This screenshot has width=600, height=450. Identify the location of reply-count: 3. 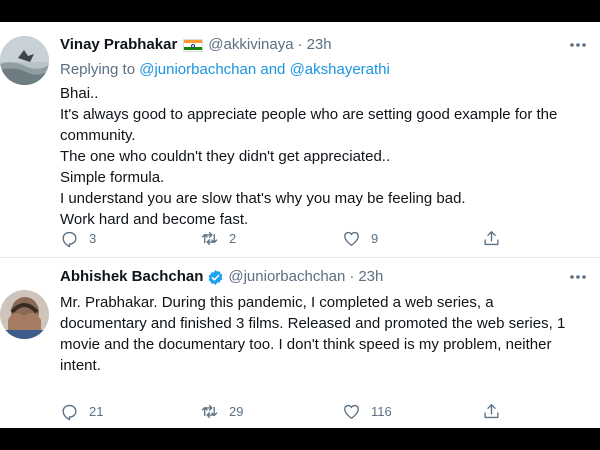
(93, 238).